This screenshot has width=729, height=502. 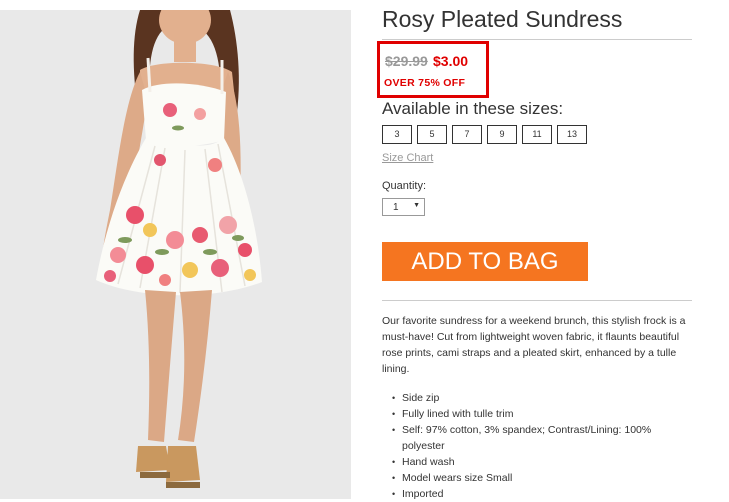 I want to click on list-item: Model wears size Small, so click(x=527, y=478).